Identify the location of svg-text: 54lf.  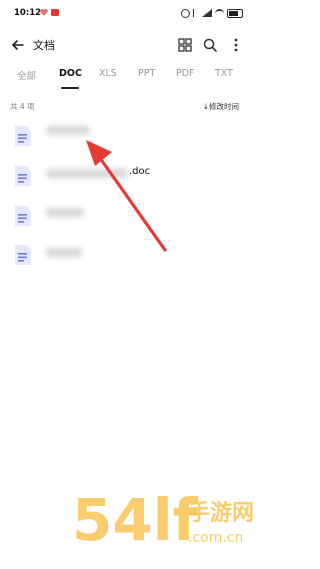
(135, 520).